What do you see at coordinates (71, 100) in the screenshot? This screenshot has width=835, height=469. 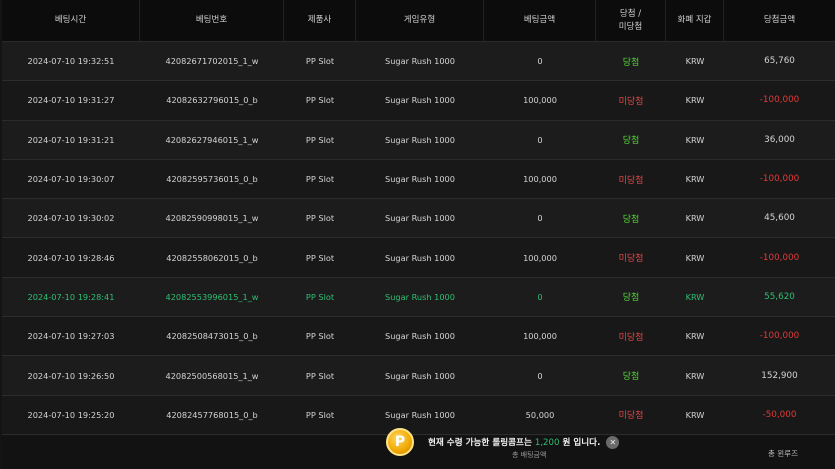 I see `cell-bet-time: 2024-07-10 19:31:27` at bounding box center [71, 100].